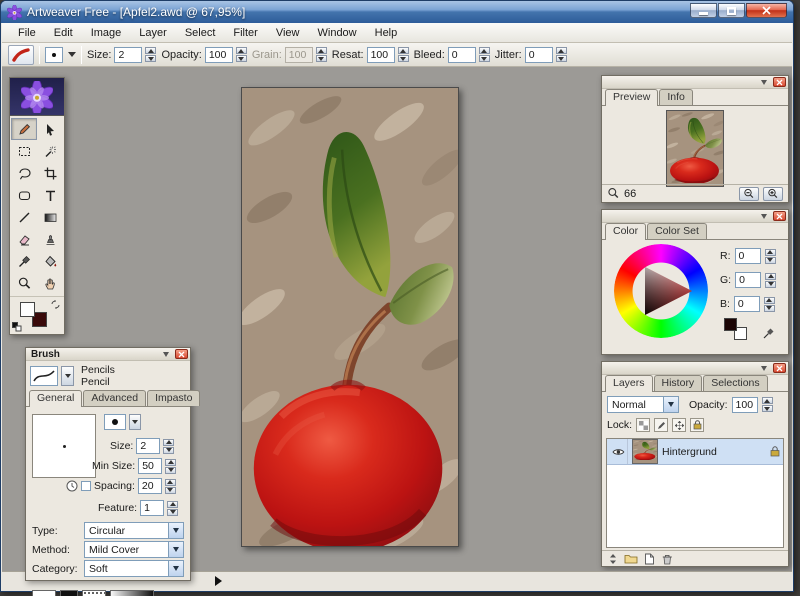 This screenshot has height=596, width=800. What do you see at coordinates (766, 10) in the screenshot?
I see `close-button` at bounding box center [766, 10].